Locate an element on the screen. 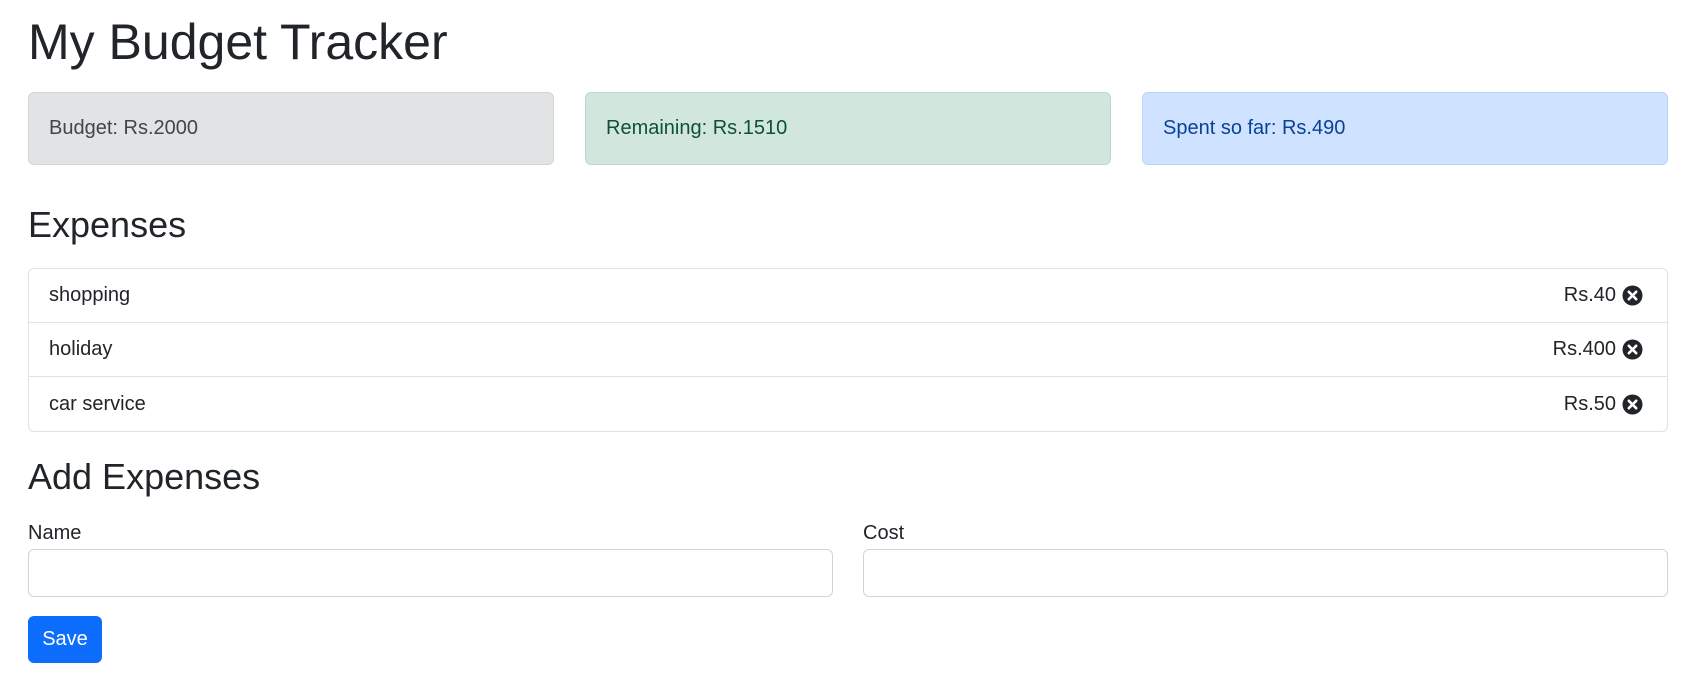 Image resolution: width=1690 pixels, height=685 pixels. expense-cost-group: Rs.50 is located at coordinates (1603, 404).